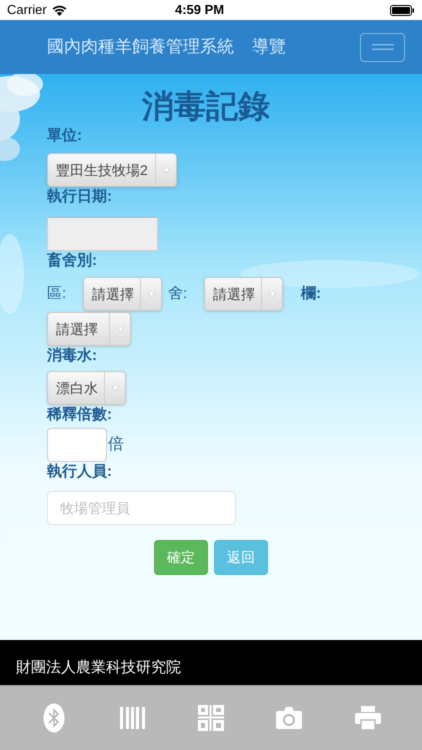  What do you see at coordinates (86, 388) in the screenshot?
I see `dropdown: 漂白水` at bounding box center [86, 388].